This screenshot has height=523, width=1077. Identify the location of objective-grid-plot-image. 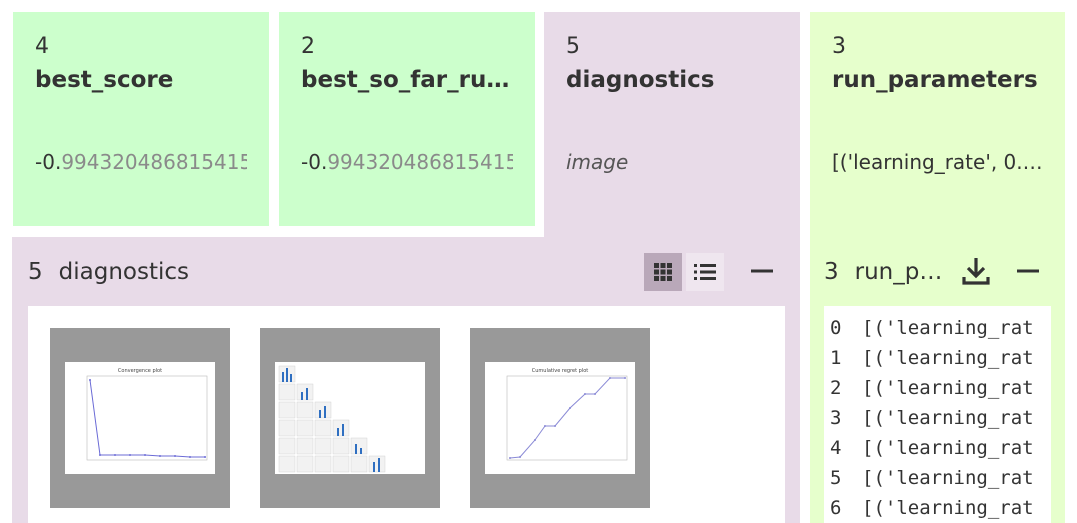
(350, 418).